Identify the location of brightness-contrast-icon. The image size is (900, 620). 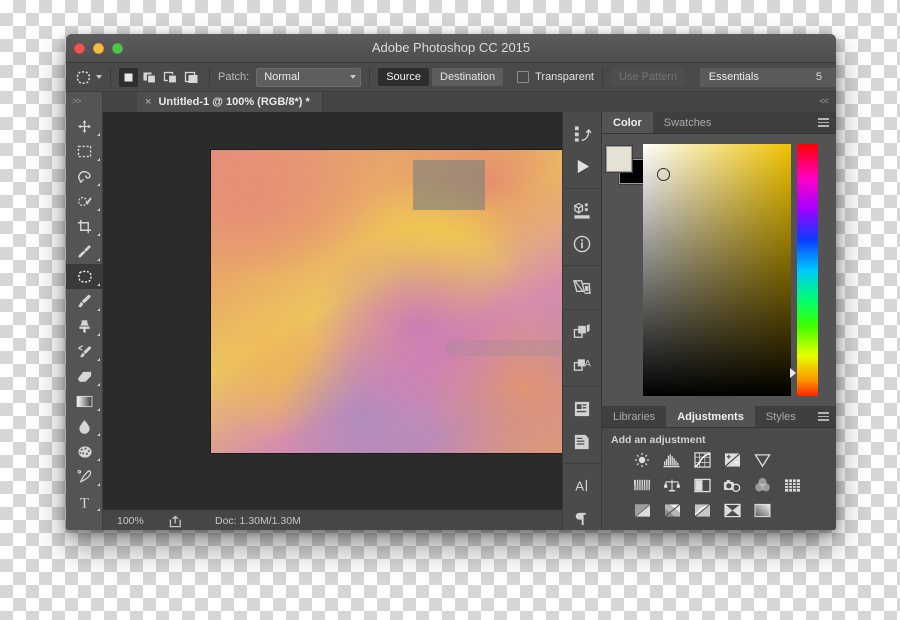
(642, 460).